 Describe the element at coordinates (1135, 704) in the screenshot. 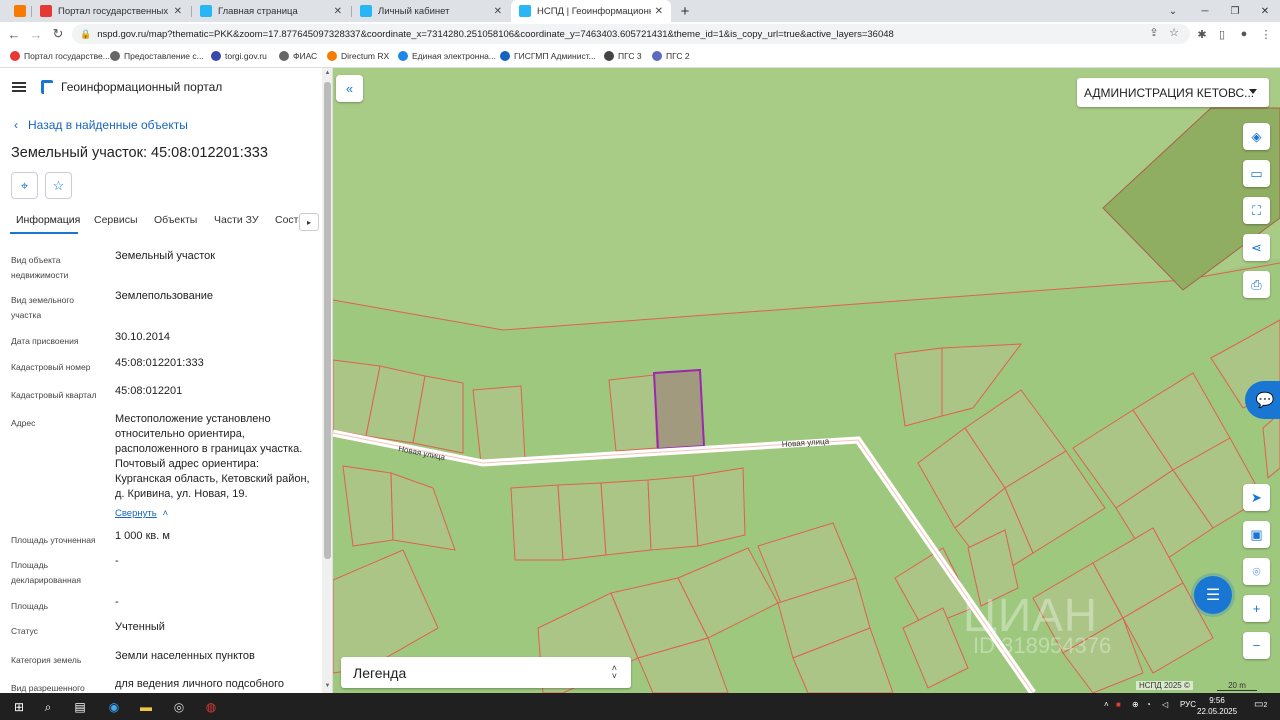

I see `tray-network-icon: ⊕` at that location.